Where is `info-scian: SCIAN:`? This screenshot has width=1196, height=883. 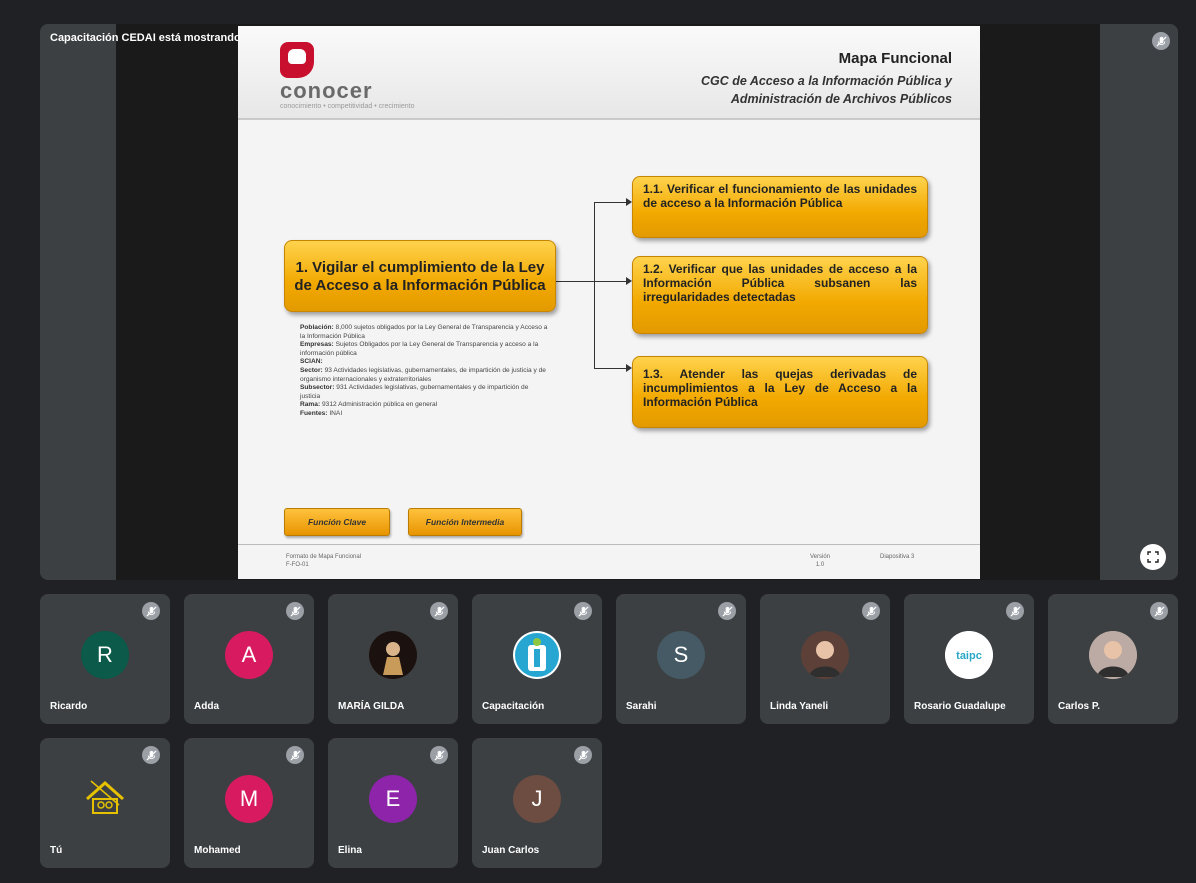
info-scian: SCIAN: is located at coordinates (311, 362).